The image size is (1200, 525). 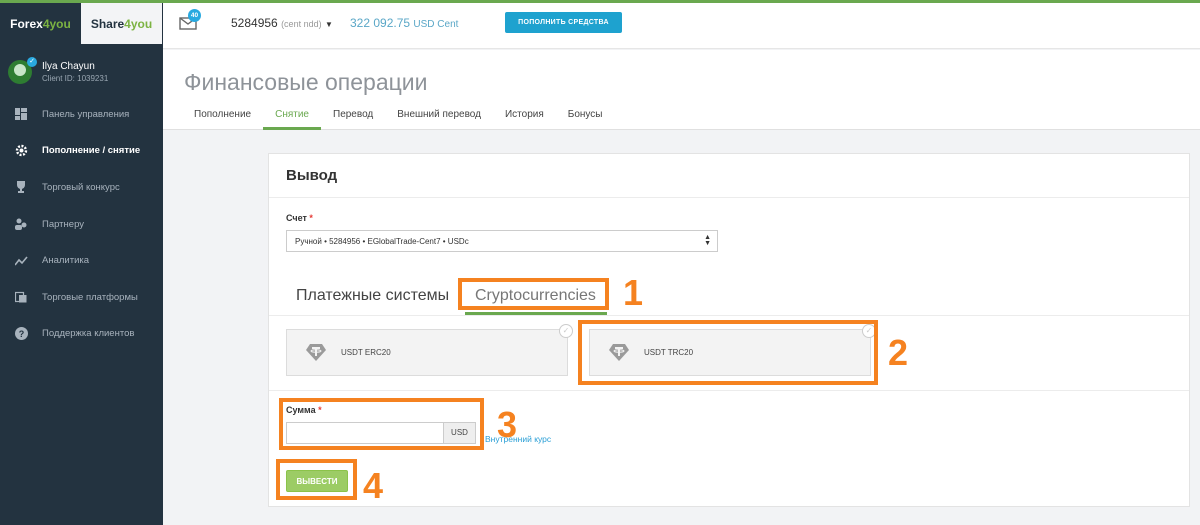 I want to click on tab-bonuses: Бонусы, so click(x=585, y=116).